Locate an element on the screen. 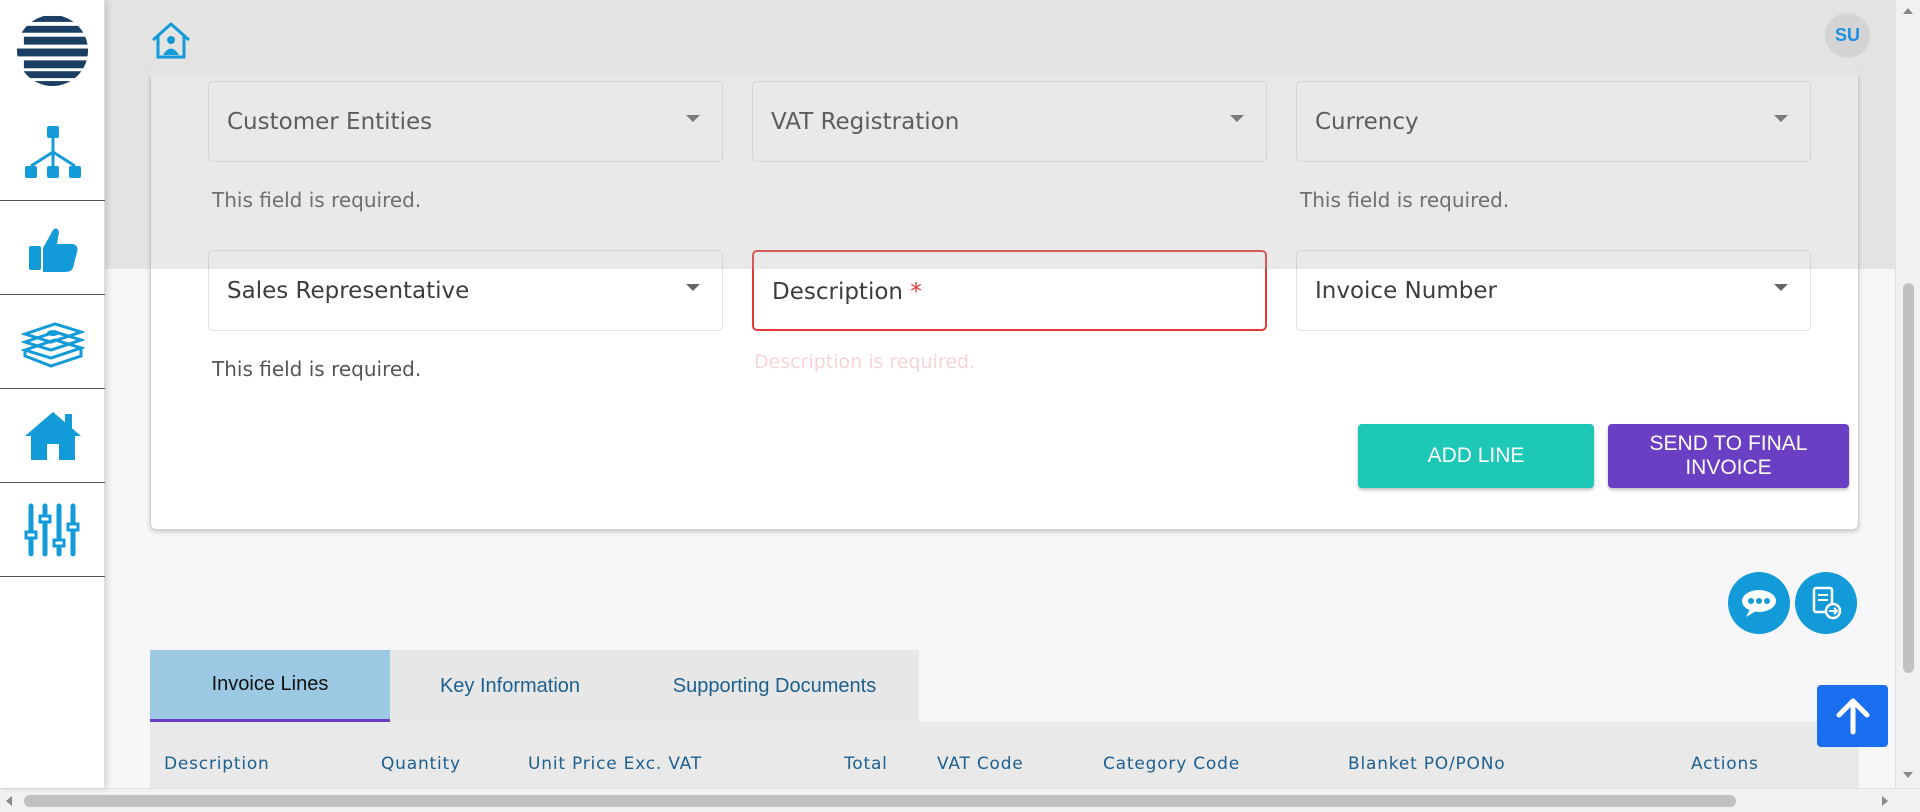  tab-invoice-lines: Invoice Lines is located at coordinates (270, 686).